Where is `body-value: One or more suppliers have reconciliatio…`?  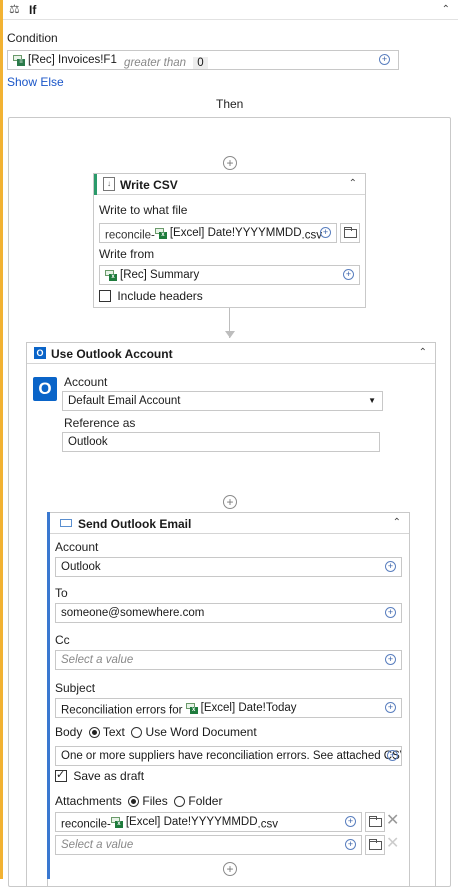 body-value: One or more suppliers have reconciliatio… is located at coordinates (231, 756).